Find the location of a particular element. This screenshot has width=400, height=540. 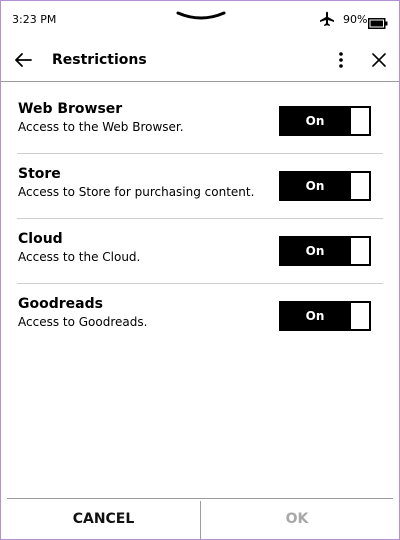

restriction-title: Store is located at coordinates (39, 174).